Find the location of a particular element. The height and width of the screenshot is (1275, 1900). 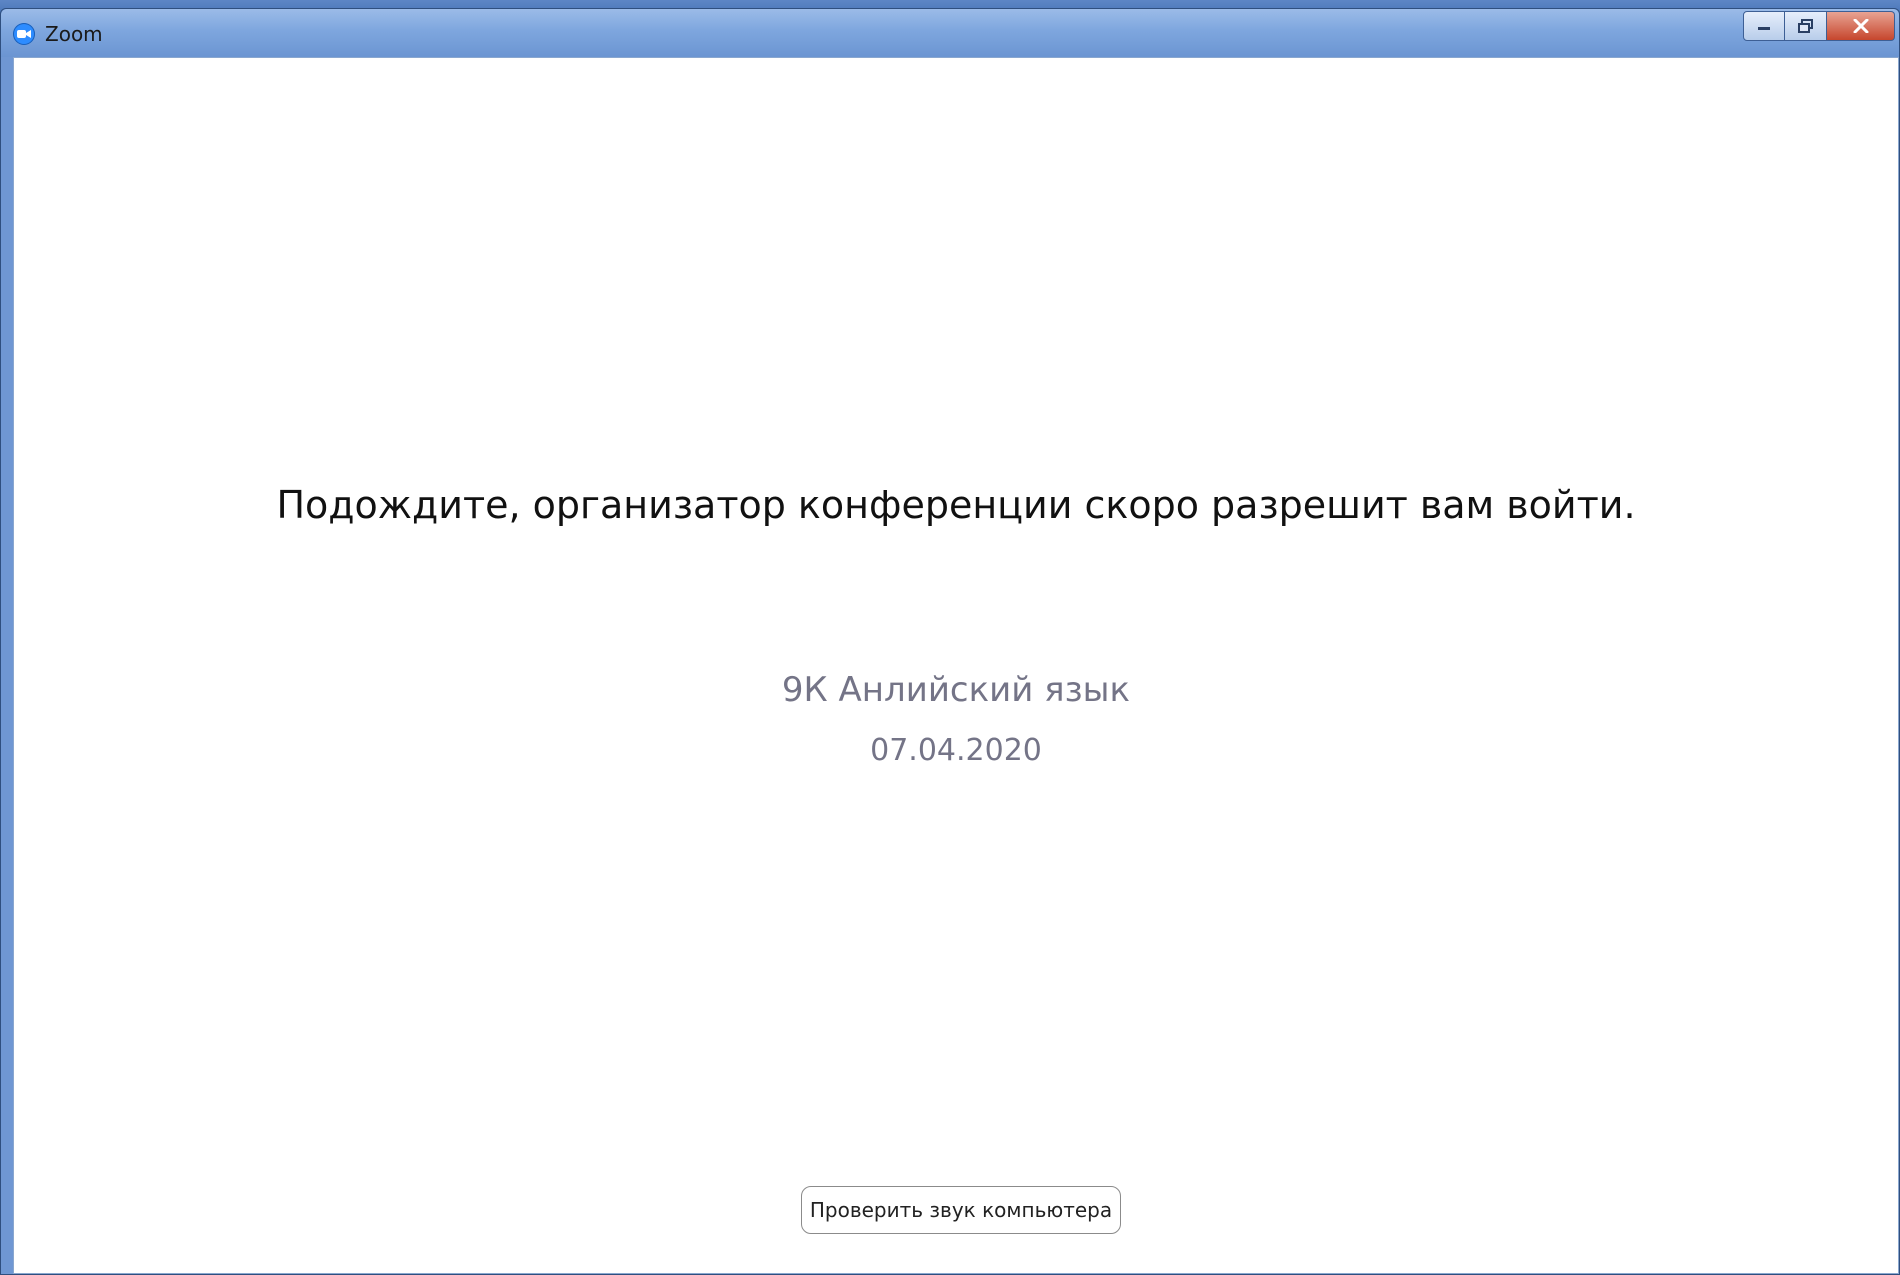

meeting-topic: 9К Анлийский язык is located at coordinates (956, 690).